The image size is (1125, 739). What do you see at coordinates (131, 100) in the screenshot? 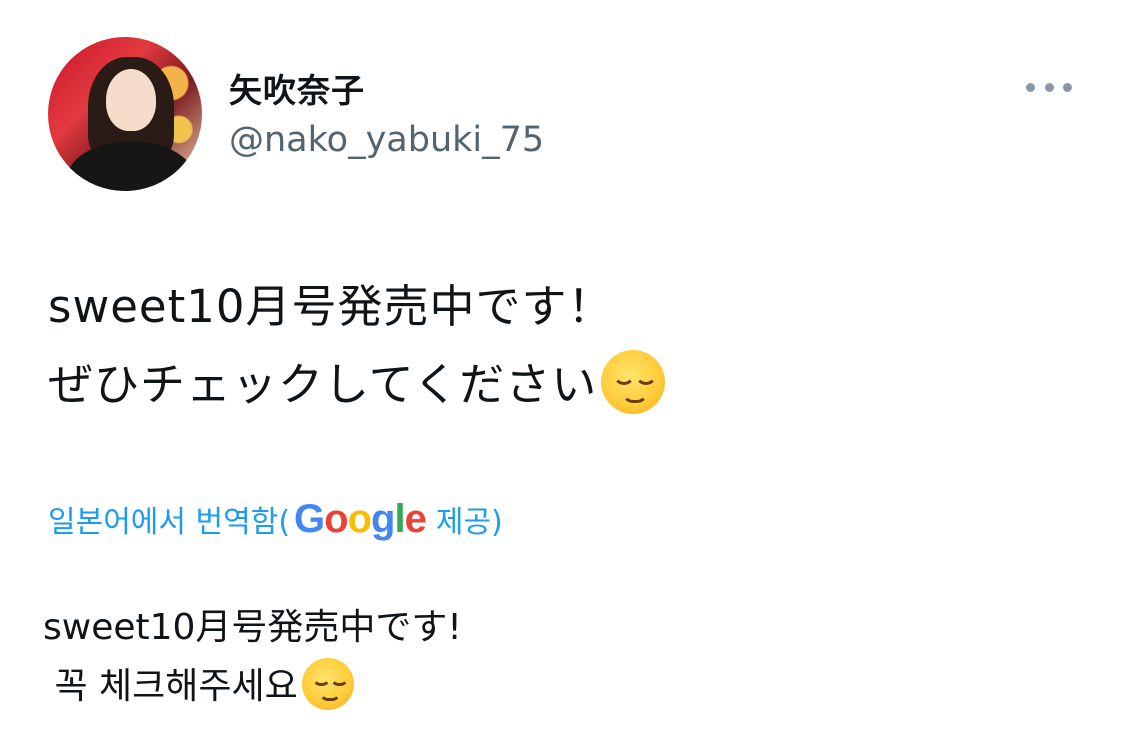
I see `avatar-face` at bounding box center [131, 100].